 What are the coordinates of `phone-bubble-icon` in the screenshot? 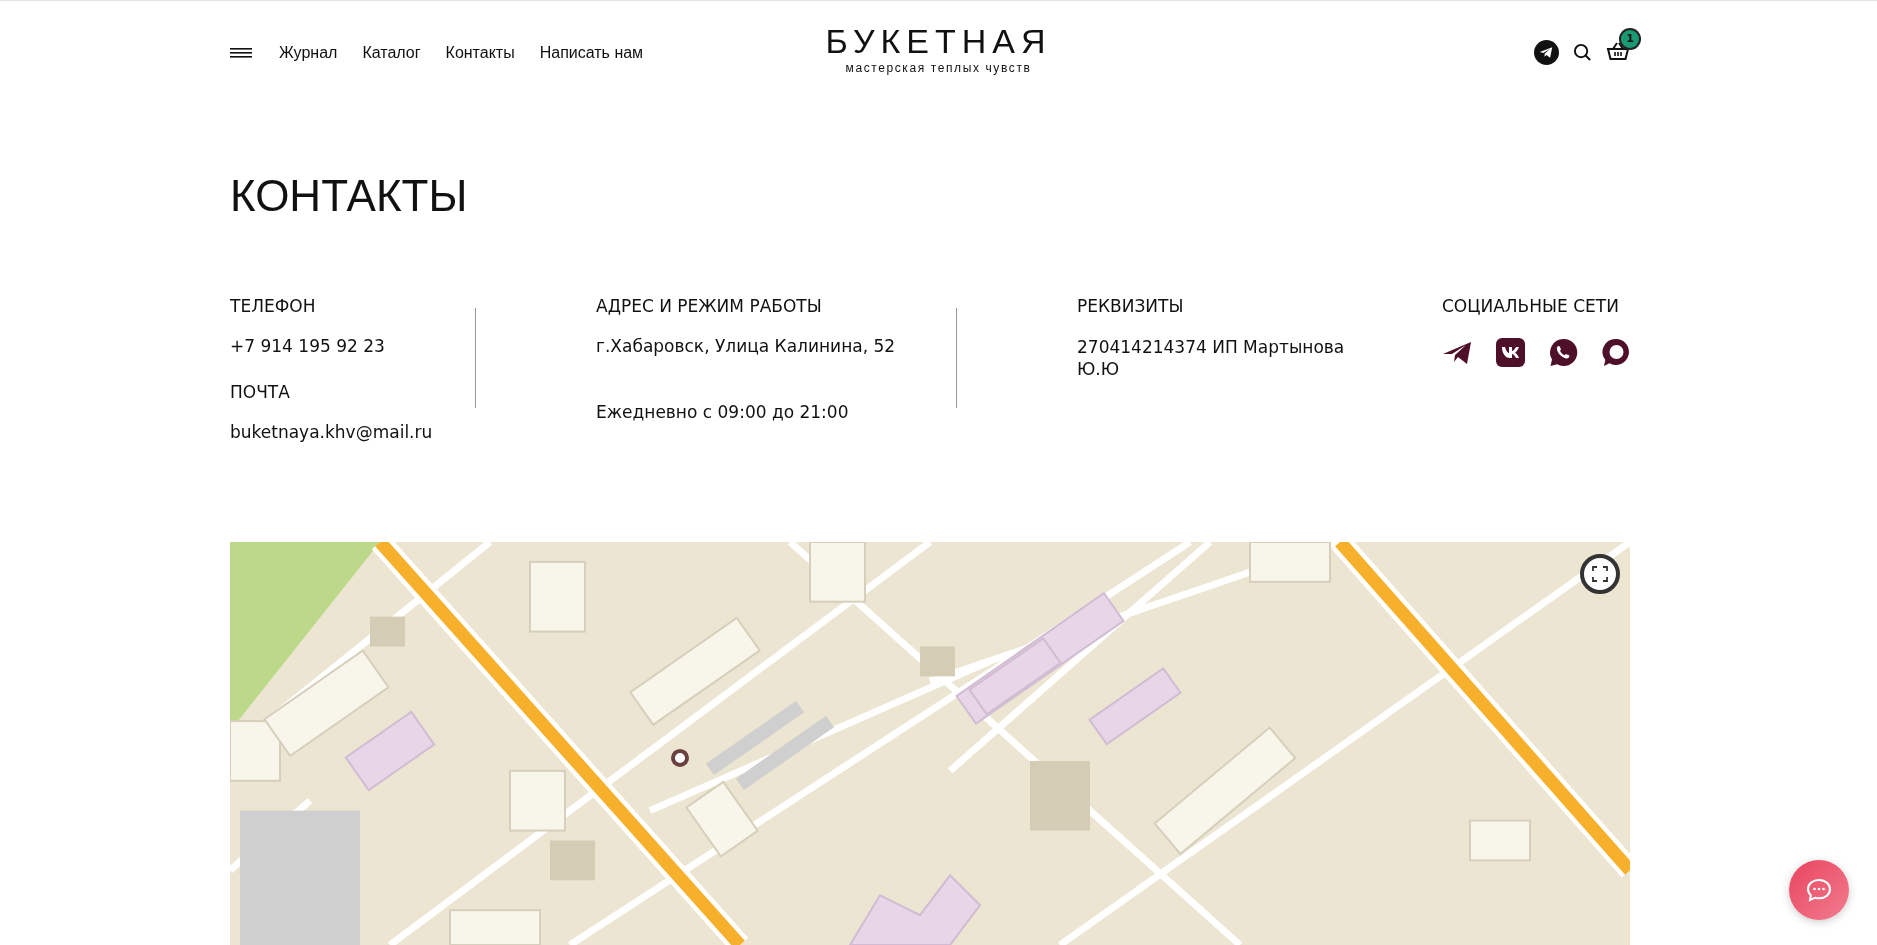 It's located at (1563, 352).